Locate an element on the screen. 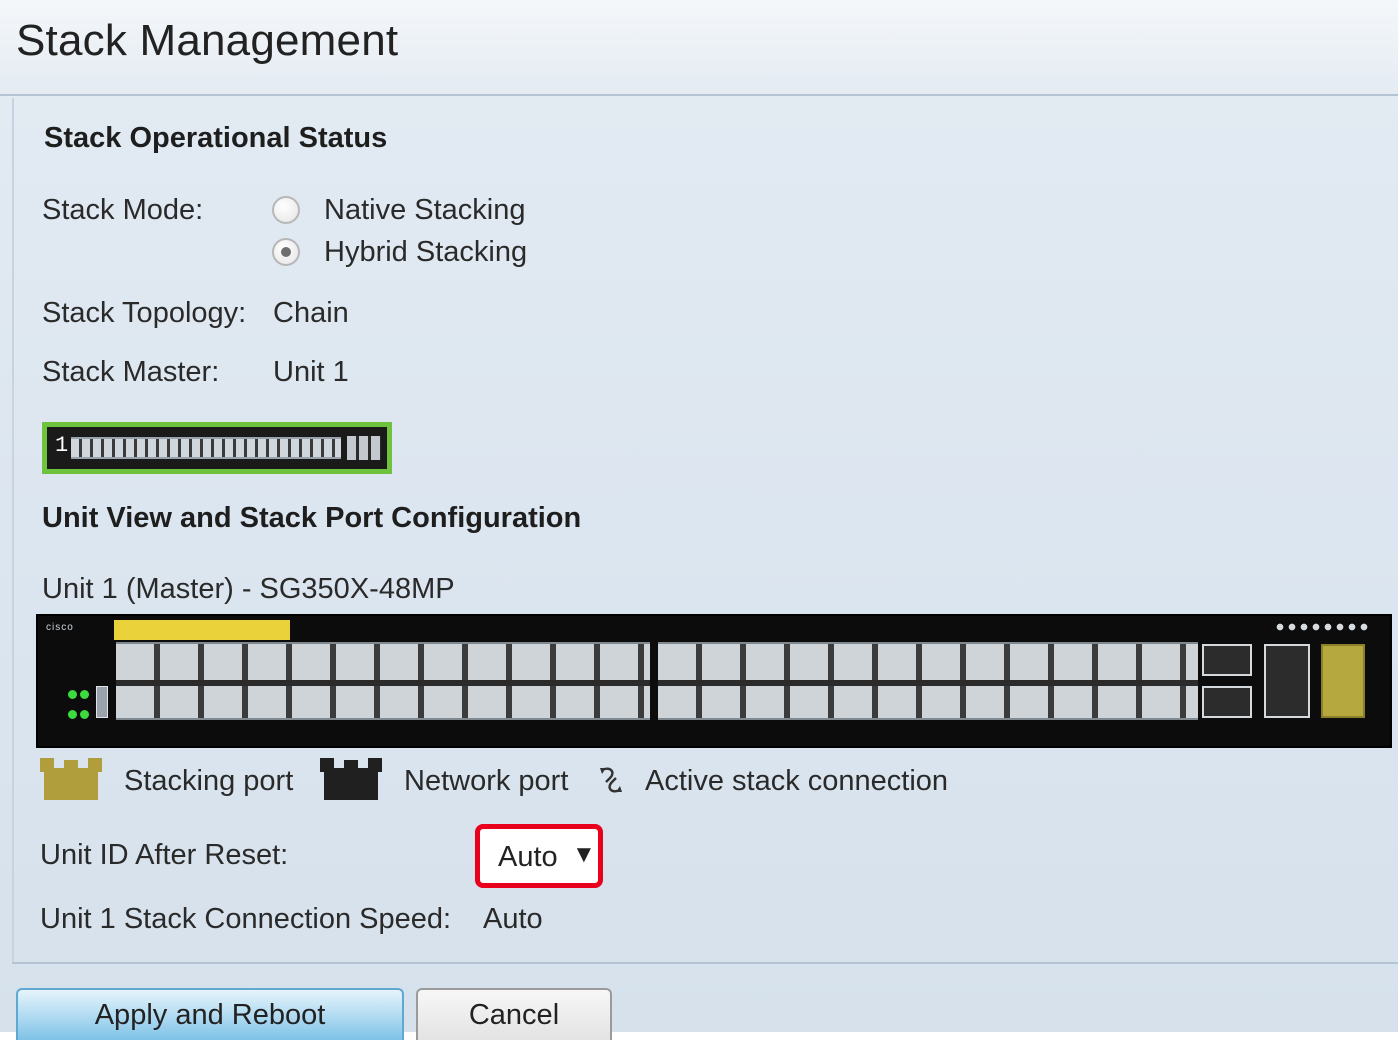  unit-title: Unit 1 (Master) - SG350X-48MP is located at coordinates (248, 589).